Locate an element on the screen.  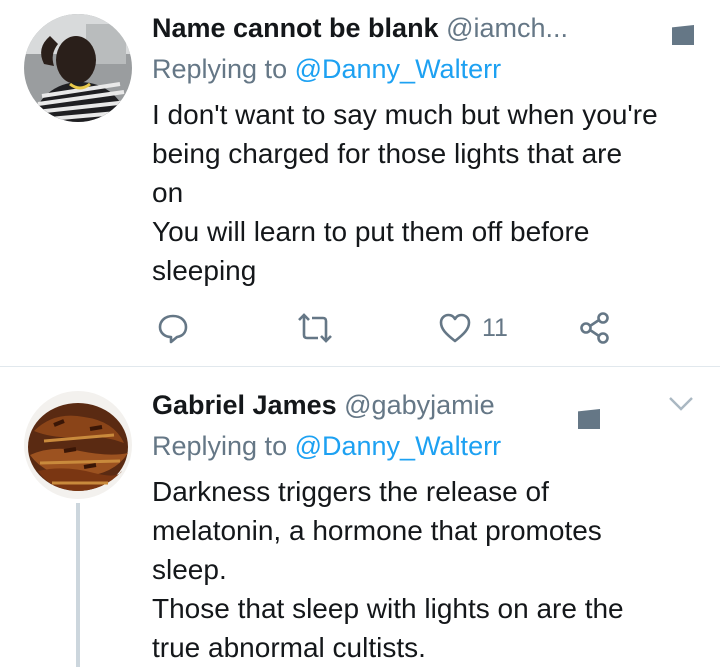
retweet-icon is located at coordinates (315, 328).